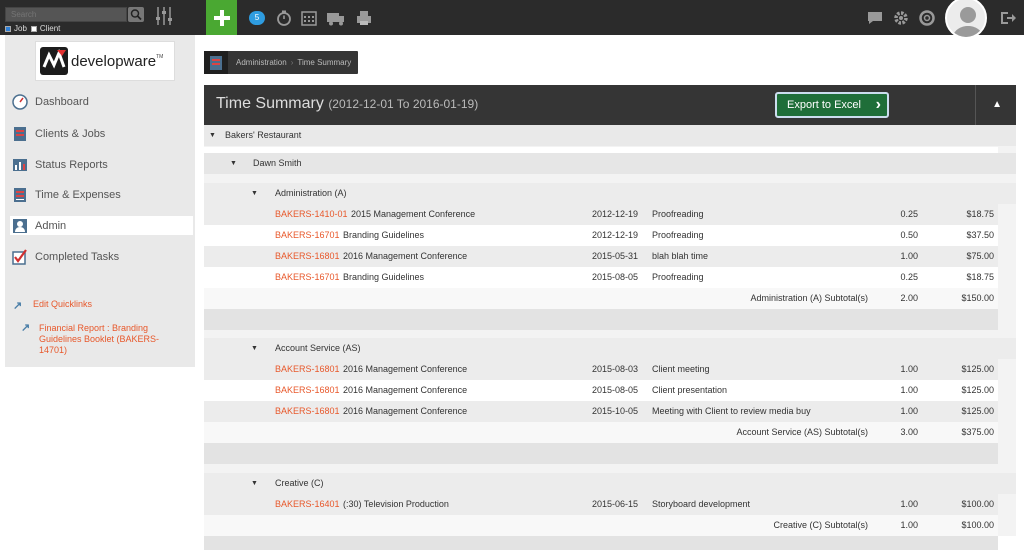 Image resolution: width=1024 pixels, height=550 pixels. Describe the element at coordinates (909, 235) in the screenshot. I see `hours-value: 0.50` at that location.